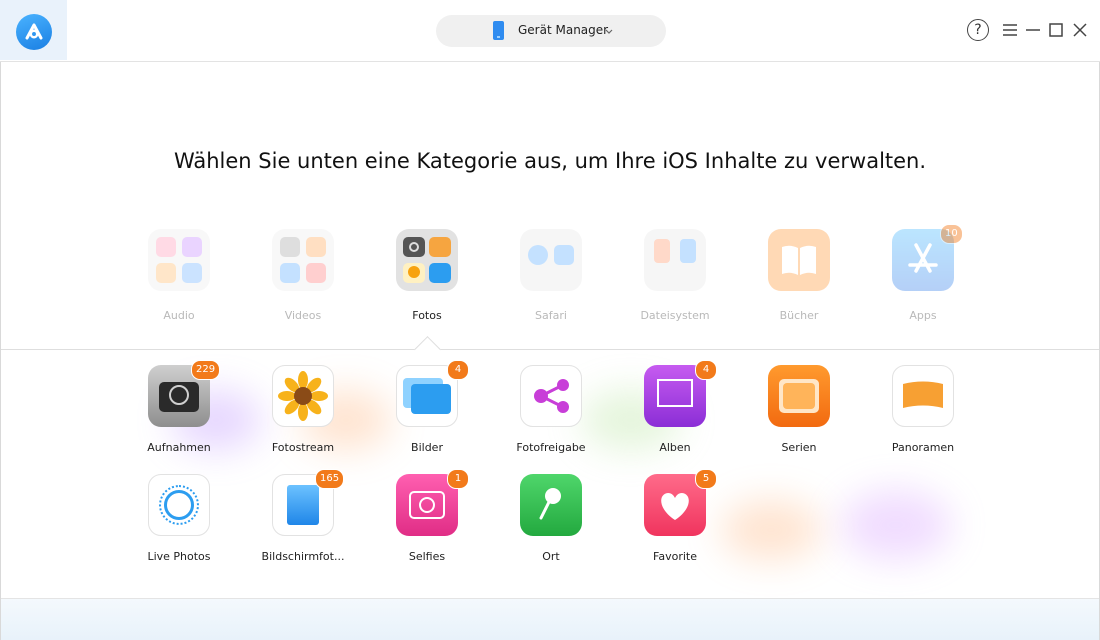  I want to click on tile-live-photos: Live Photos, so click(179, 518).